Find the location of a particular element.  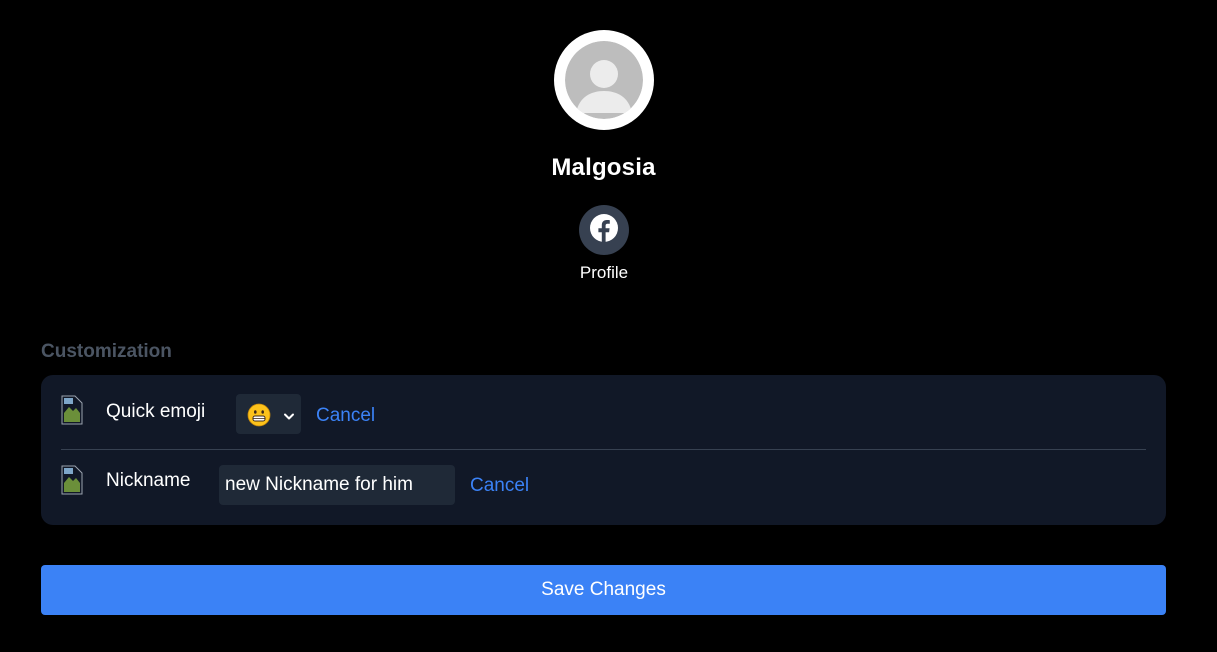

profile-button is located at coordinates (604, 230).